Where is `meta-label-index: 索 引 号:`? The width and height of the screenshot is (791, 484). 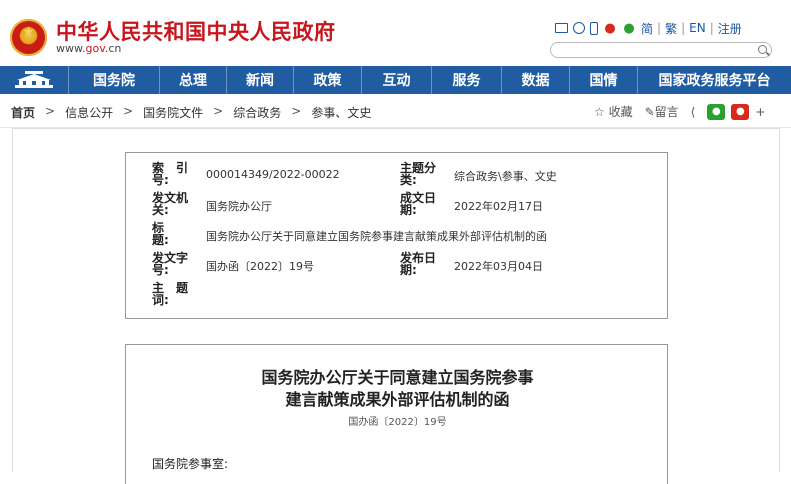 meta-label-index: 索 引 号: is located at coordinates (176, 174).